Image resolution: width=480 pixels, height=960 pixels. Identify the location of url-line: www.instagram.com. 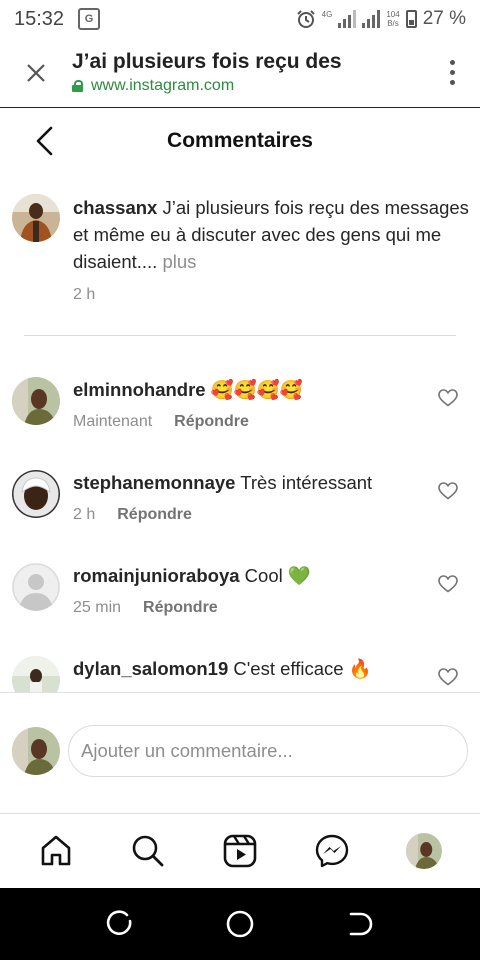
(248, 86).